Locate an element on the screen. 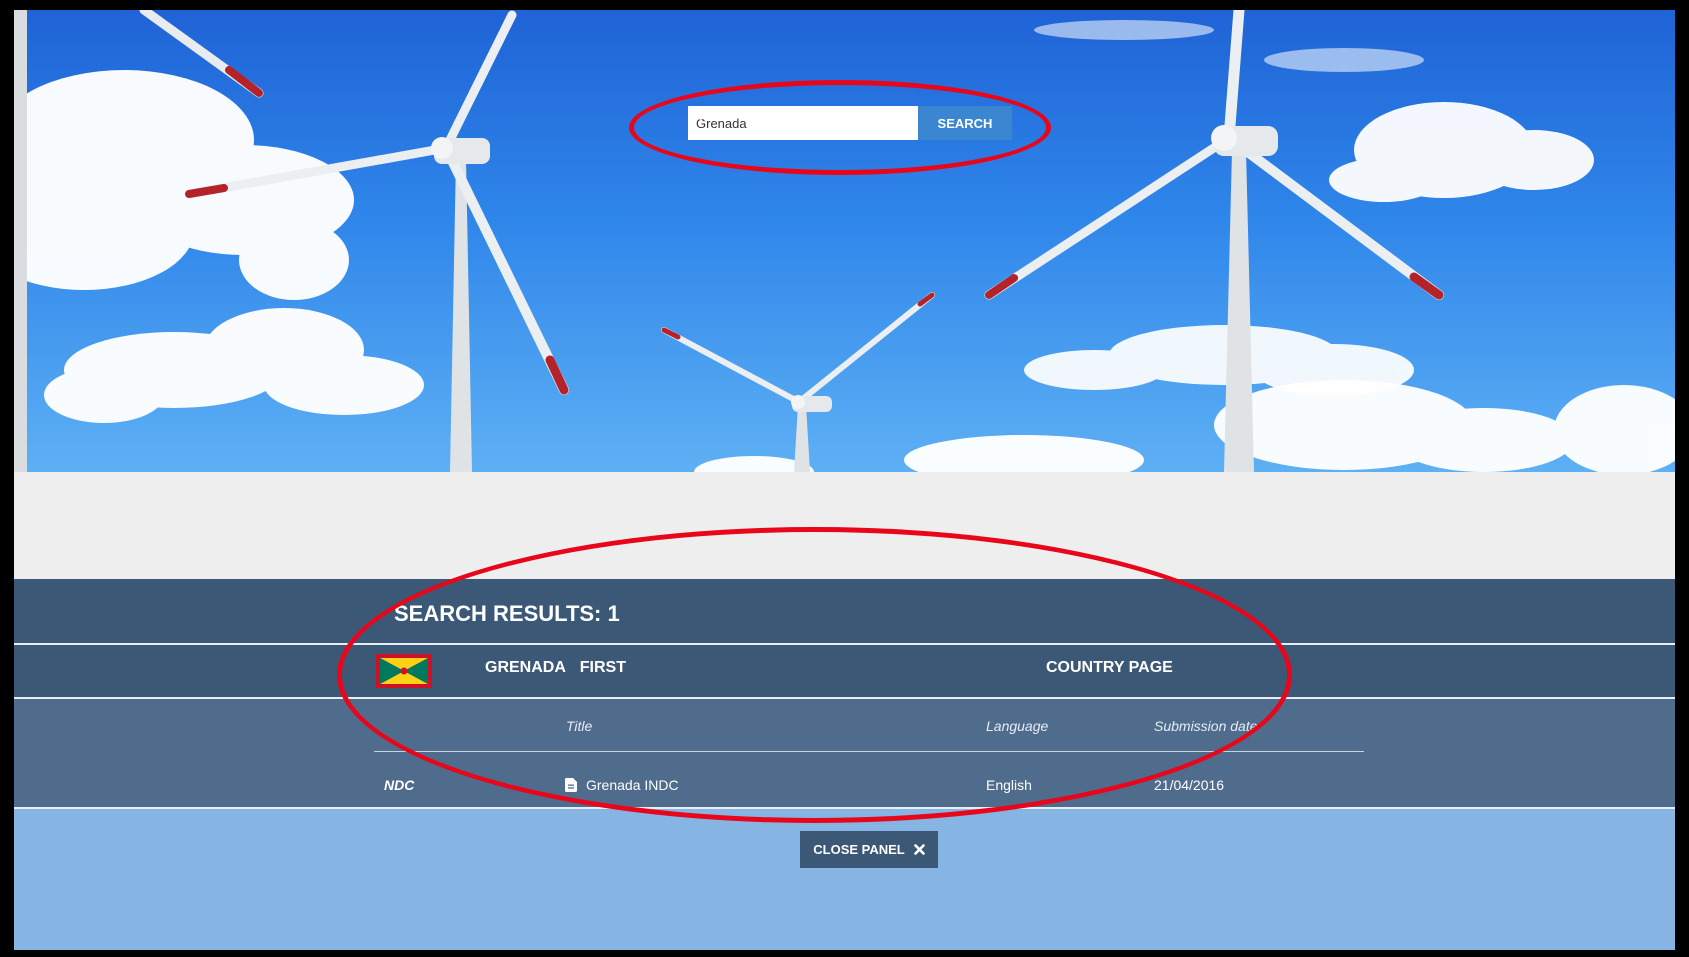 Image resolution: width=1689 pixels, height=957 pixels. document-type: NDC is located at coordinates (399, 785).